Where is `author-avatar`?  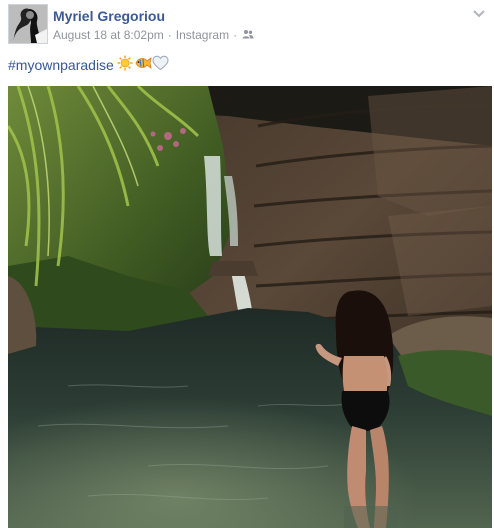 author-avatar is located at coordinates (28, 24).